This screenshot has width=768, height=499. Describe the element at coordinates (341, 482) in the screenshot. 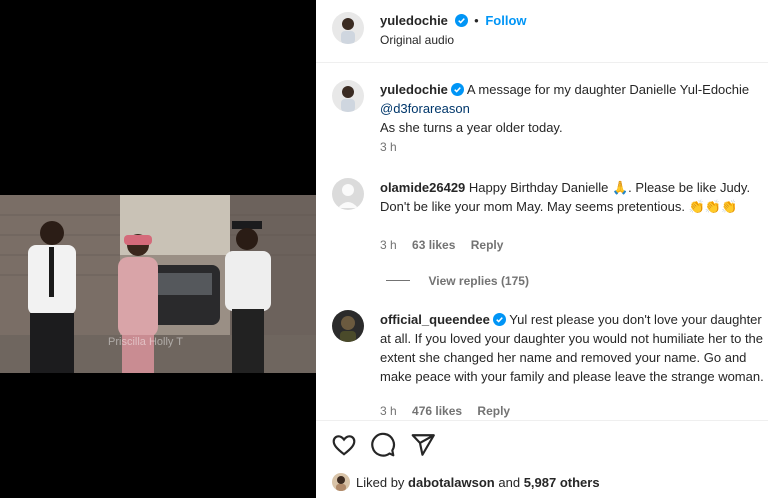

I see `liker-avatar` at that location.